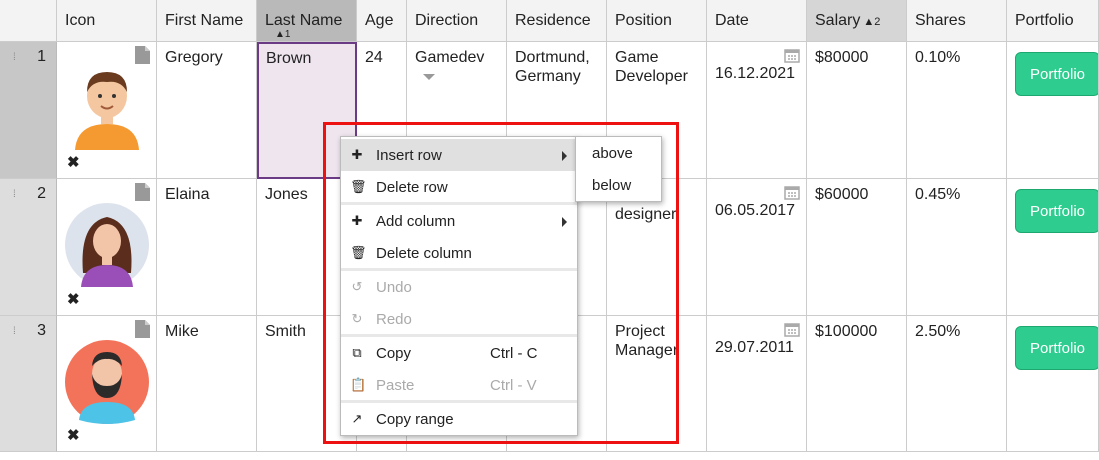 This screenshot has width=1099, height=460. Describe the element at coordinates (207, 110) in the screenshot. I see `first-name-cell: Gregory` at that location.